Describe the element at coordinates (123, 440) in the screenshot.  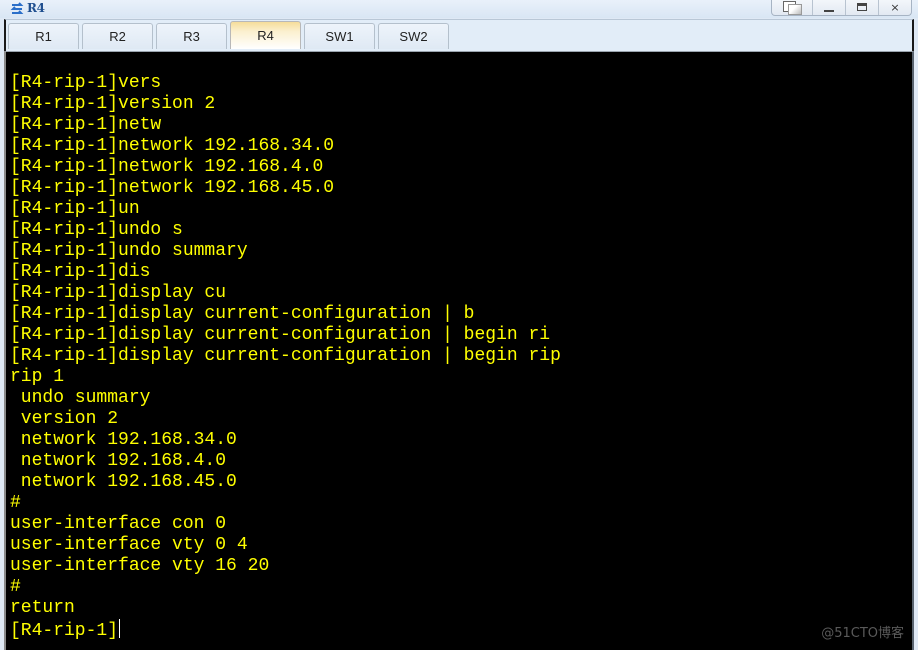
I see `terminal-line: network 192.168.34.0` at that location.